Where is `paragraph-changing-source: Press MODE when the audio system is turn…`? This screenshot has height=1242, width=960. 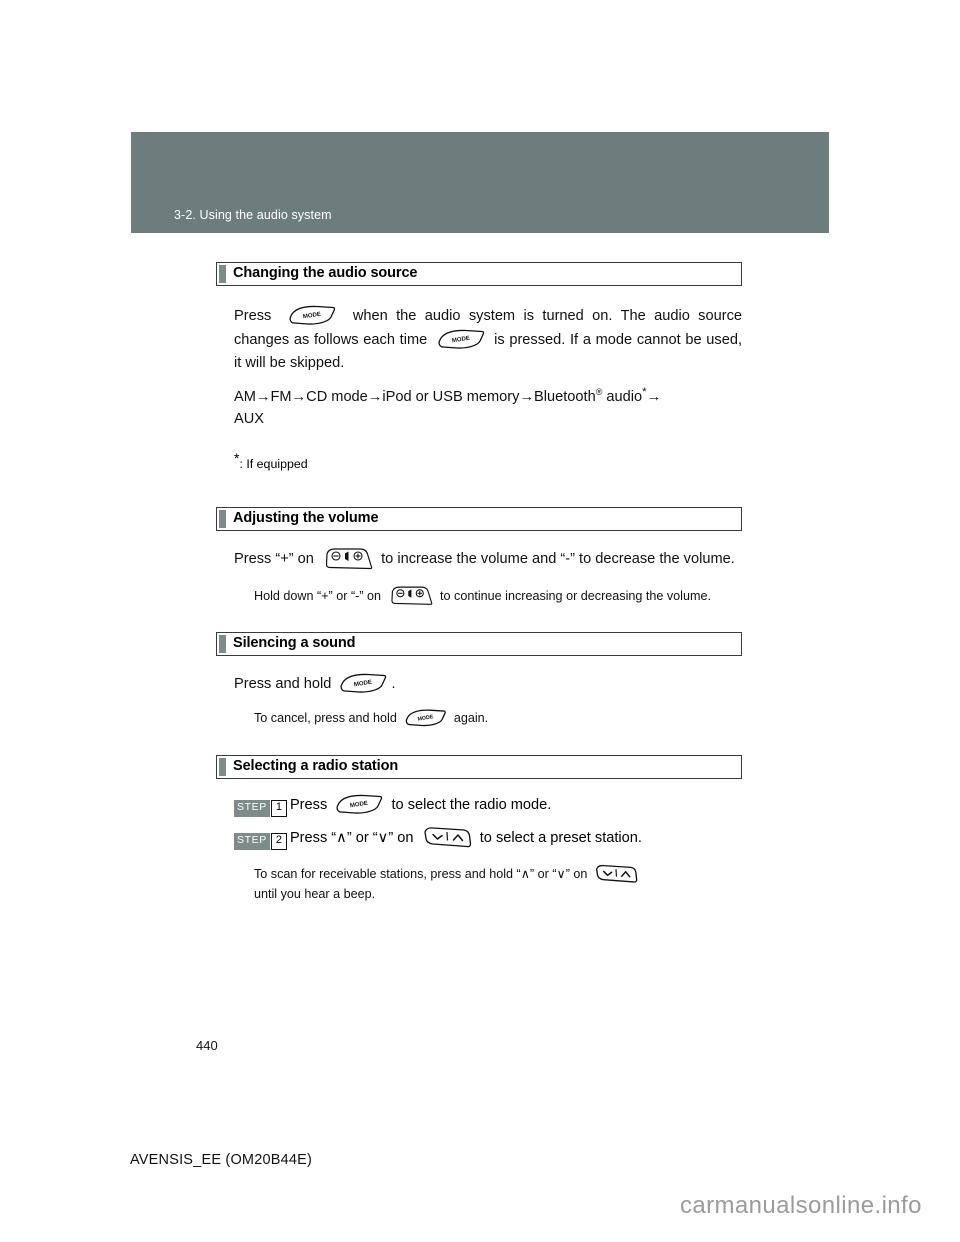 paragraph-changing-source: Press MODE when the audio system is turn… is located at coordinates (488, 339).